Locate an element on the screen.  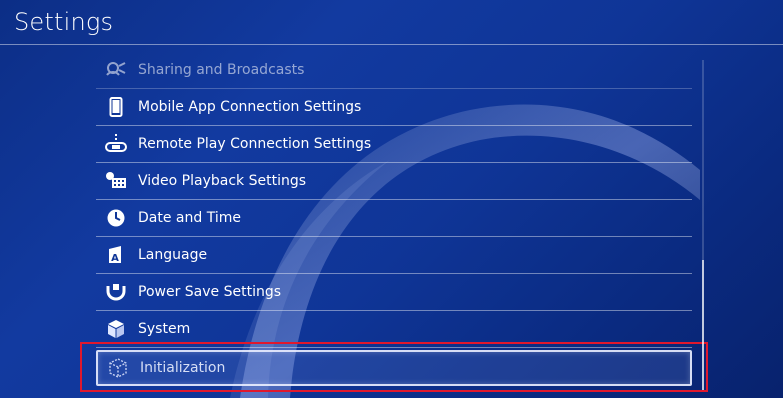
scrollbar-thumb is located at coordinates (703, 325).